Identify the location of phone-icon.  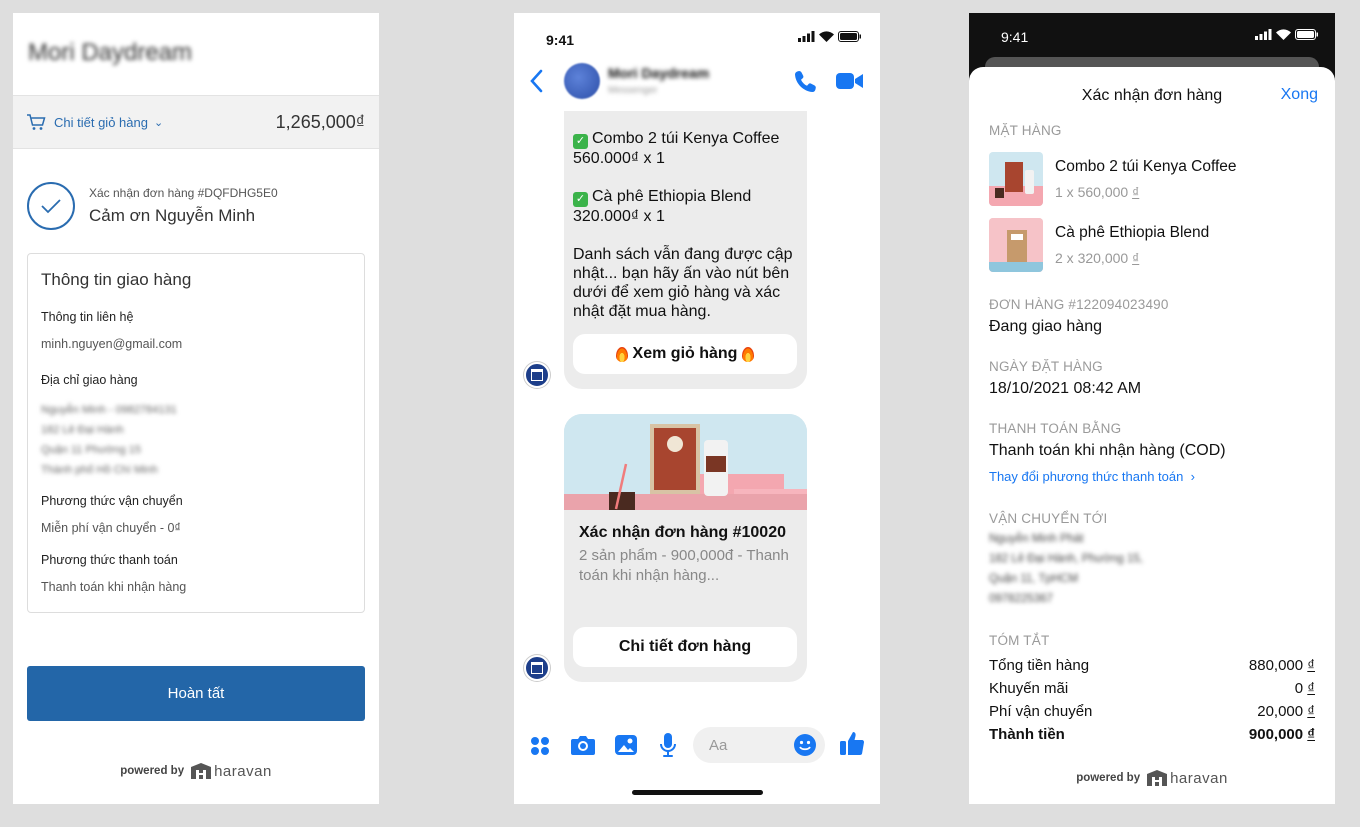
(806, 81).